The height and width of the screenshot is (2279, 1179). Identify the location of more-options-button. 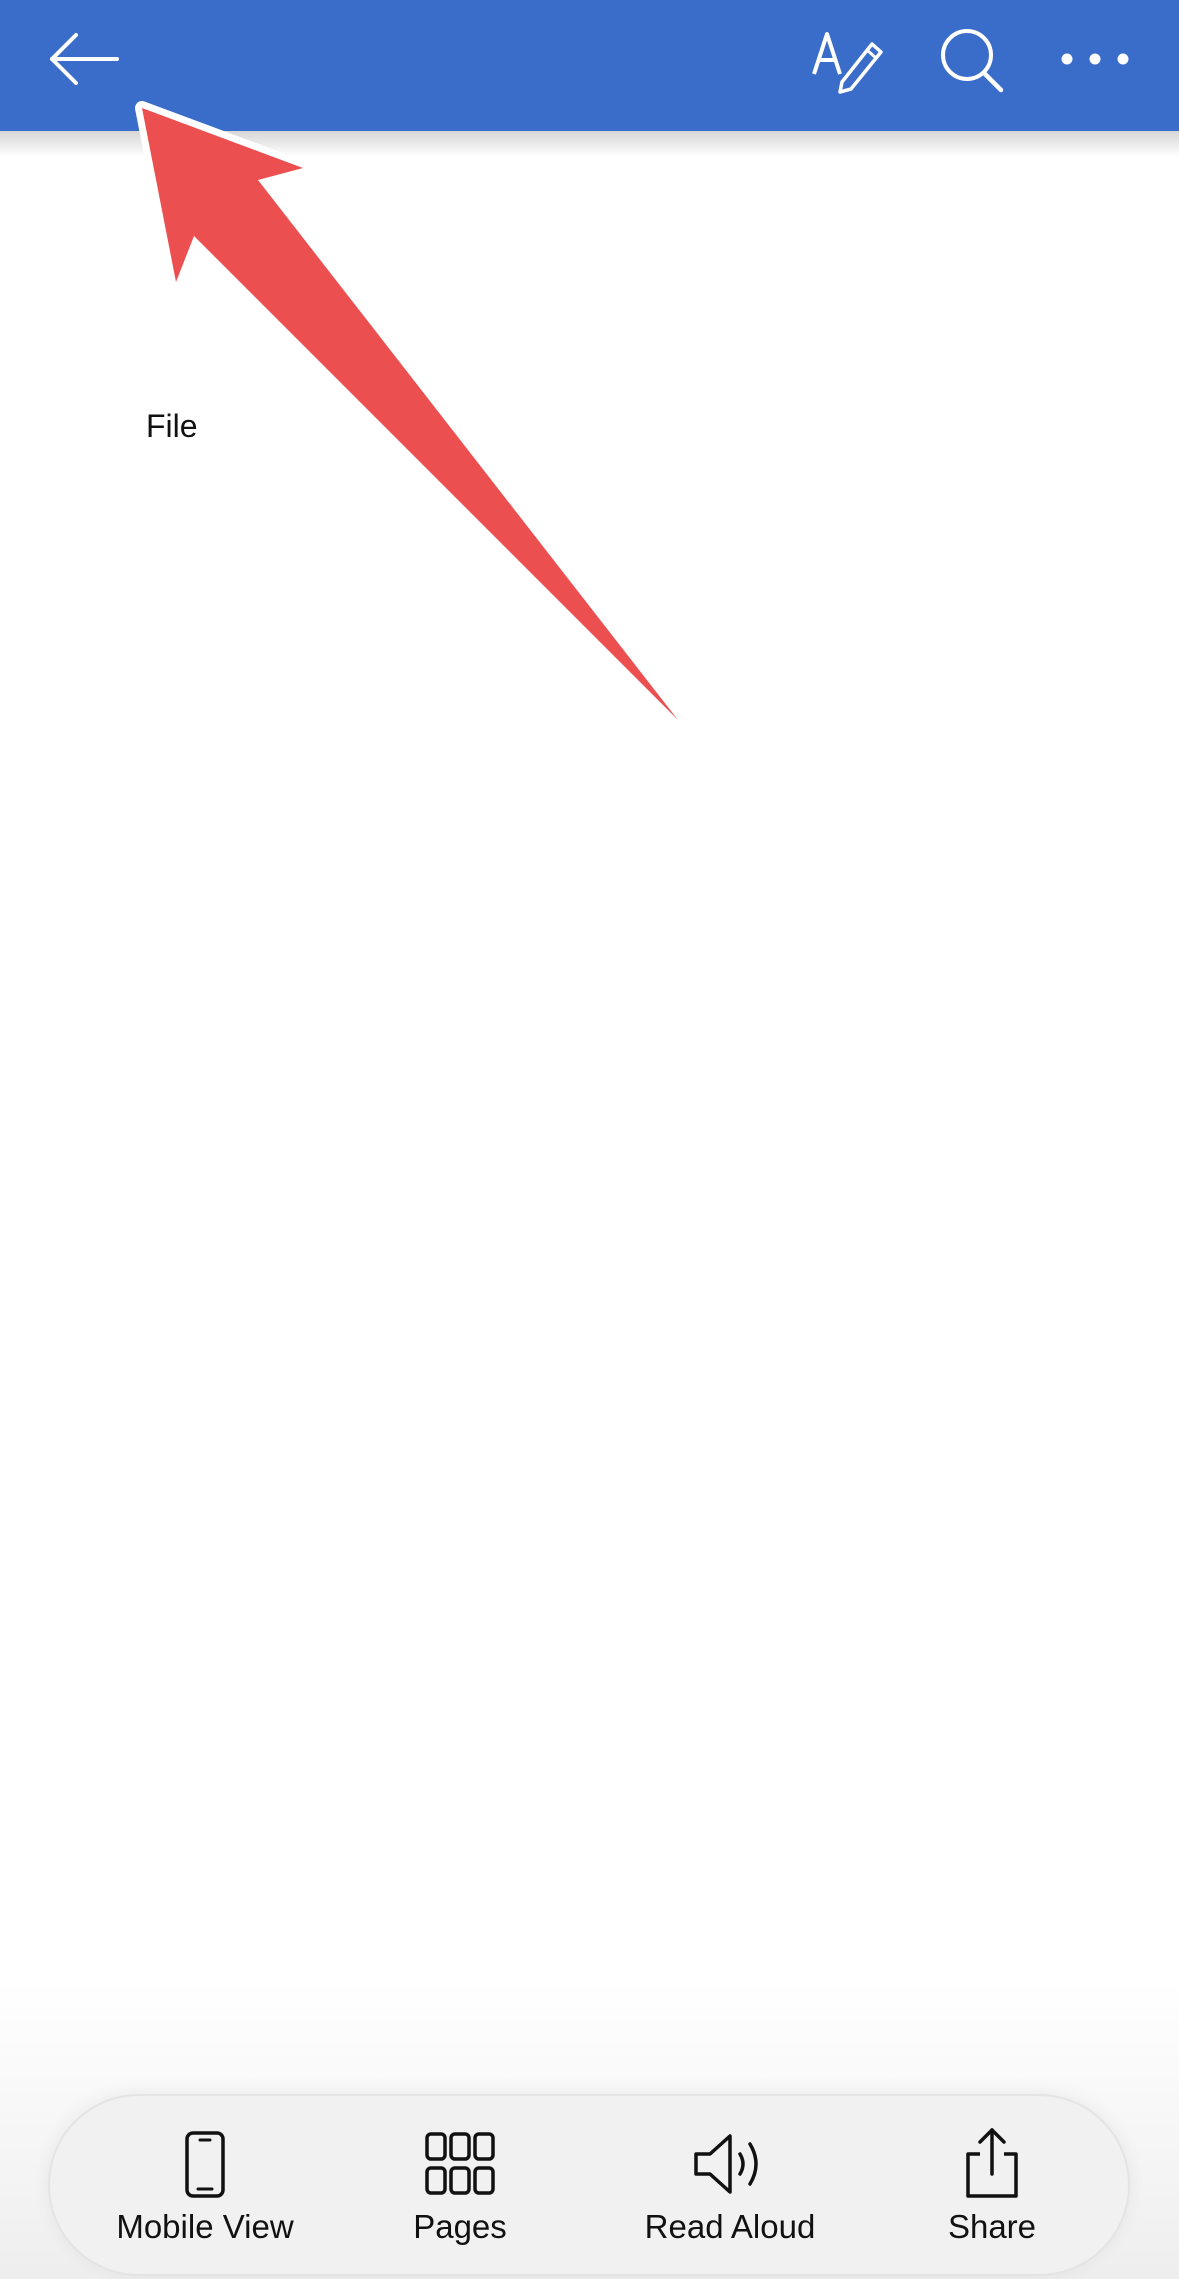
(1095, 60).